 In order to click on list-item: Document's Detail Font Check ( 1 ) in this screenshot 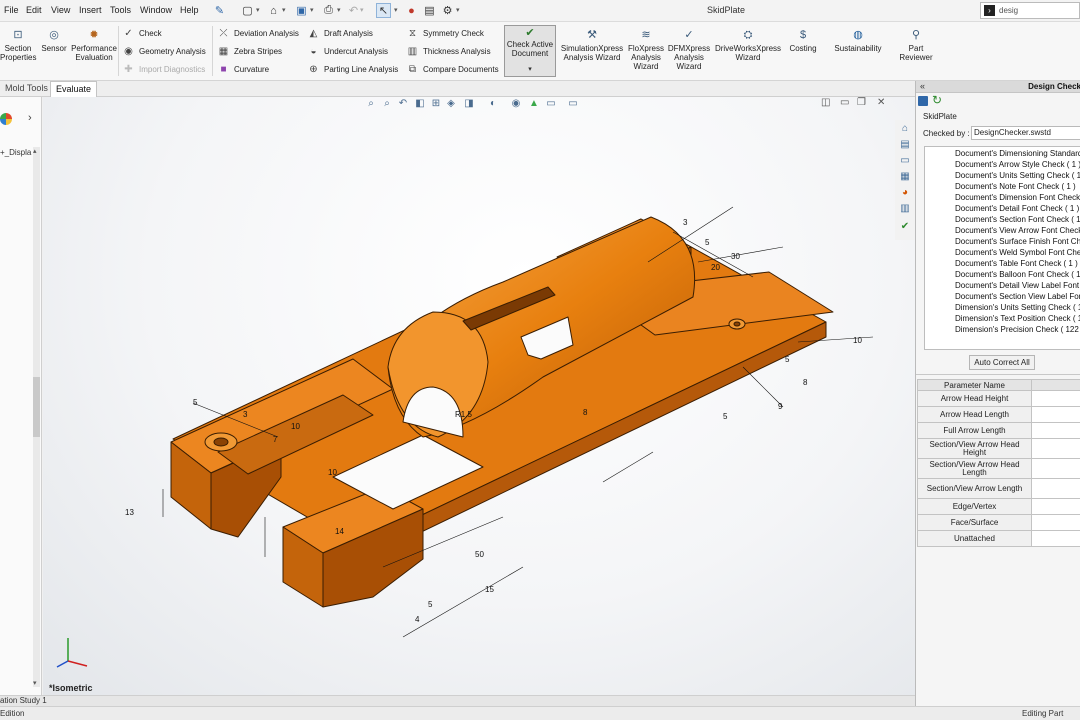, I will do `click(1017, 208)`.